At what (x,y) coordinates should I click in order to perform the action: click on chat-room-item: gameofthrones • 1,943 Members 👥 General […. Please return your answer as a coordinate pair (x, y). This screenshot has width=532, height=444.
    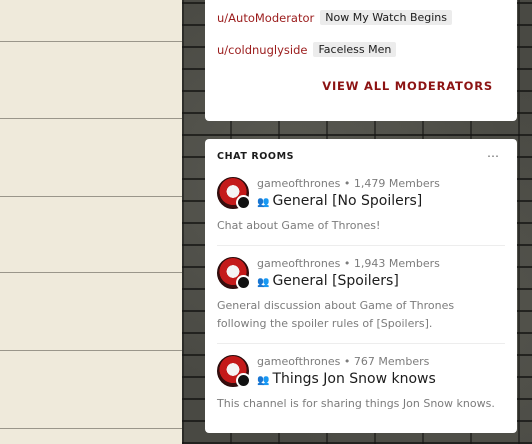
    Looking at the image, I should click on (361, 297).